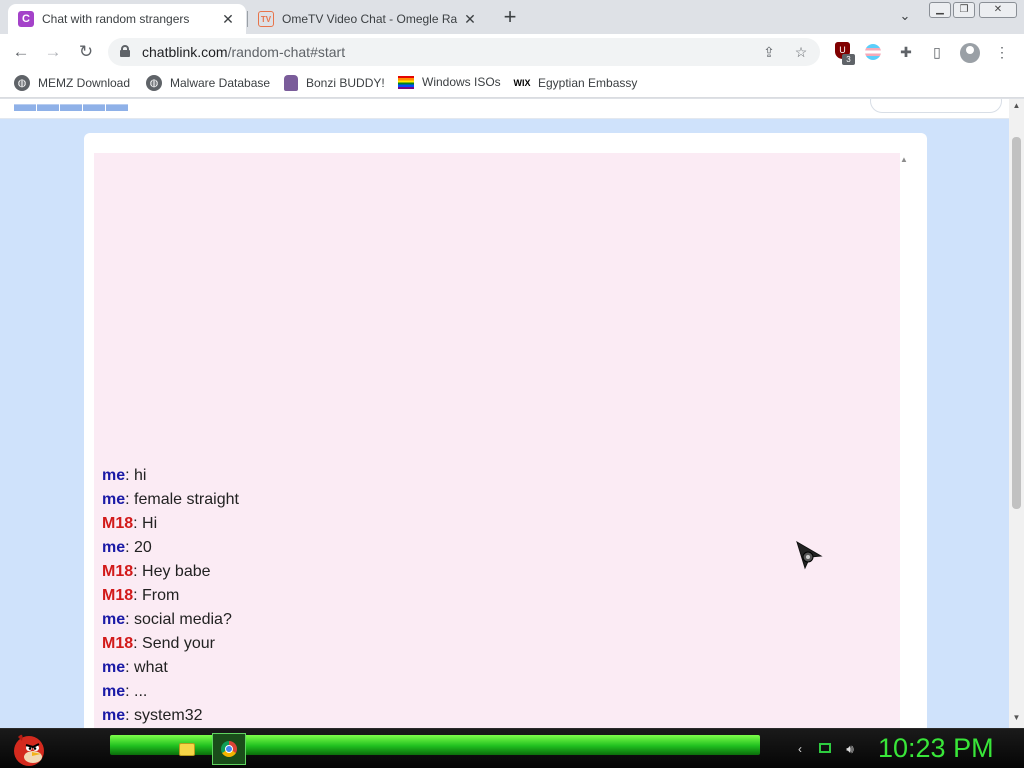 Image resolution: width=1024 pixels, height=768 pixels. Describe the element at coordinates (28, 748) in the screenshot. I see `angry-bird-start-icon` at that location.